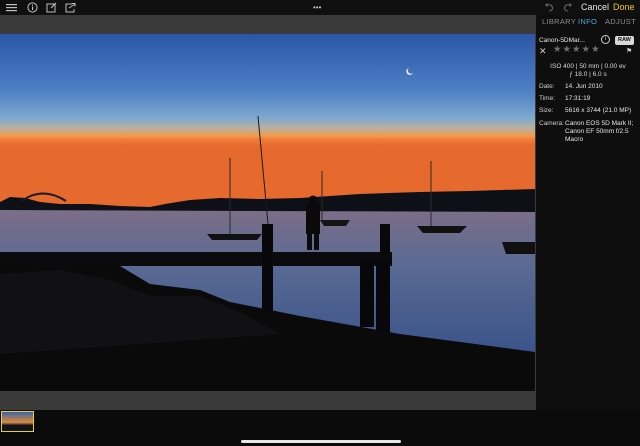 The width and height of the screenshot is (640, 446). Describe the element at coordinates (32, 7) in the screenshot. I see `info-icon` at that location.